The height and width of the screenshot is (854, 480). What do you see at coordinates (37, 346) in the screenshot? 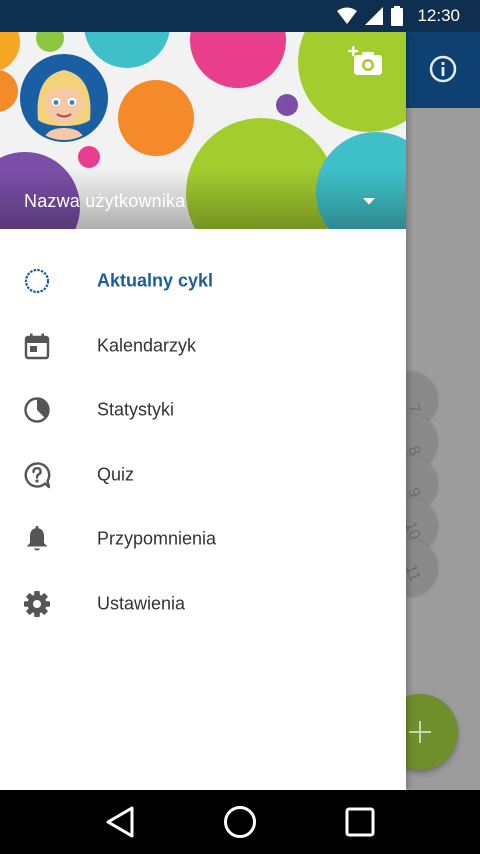
I see `calendar-icon` at bounding box center [37, 346].